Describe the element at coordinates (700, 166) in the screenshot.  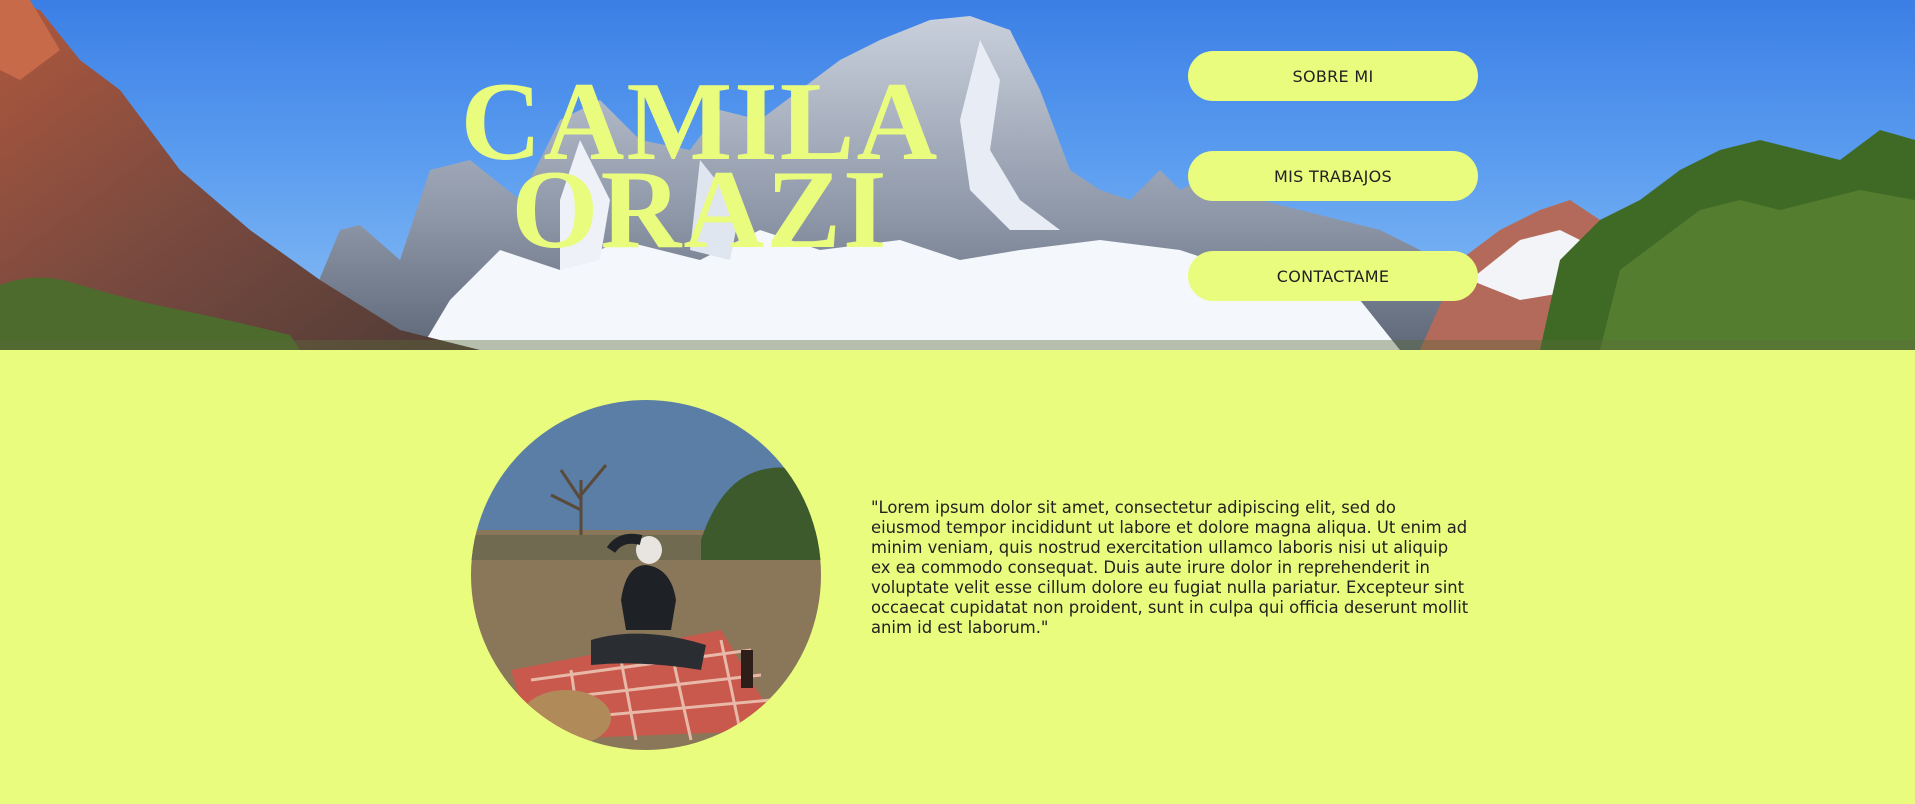
I see `page-title: CAMILA ORAZI` at that location.